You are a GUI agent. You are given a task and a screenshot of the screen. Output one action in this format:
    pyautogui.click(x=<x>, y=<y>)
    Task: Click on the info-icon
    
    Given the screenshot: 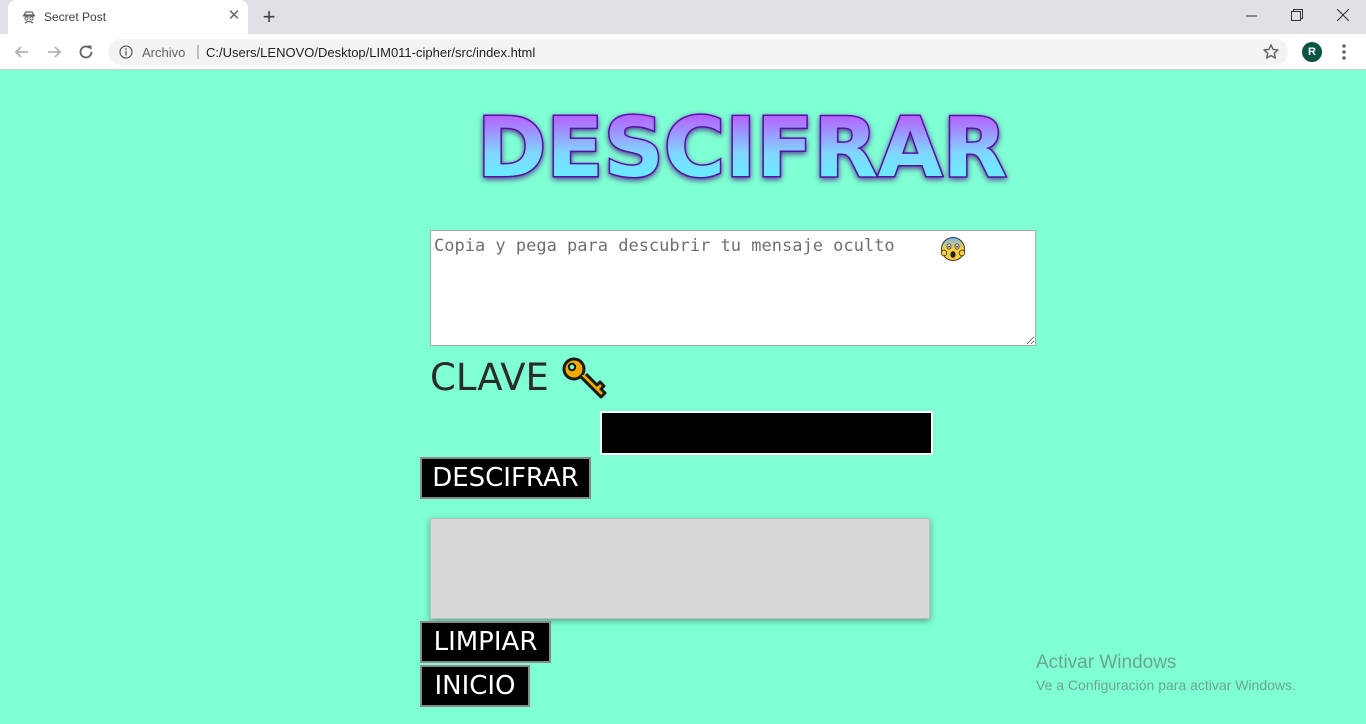 What is the action you would take?
    pyautogui.click(x=126, y=52)
    